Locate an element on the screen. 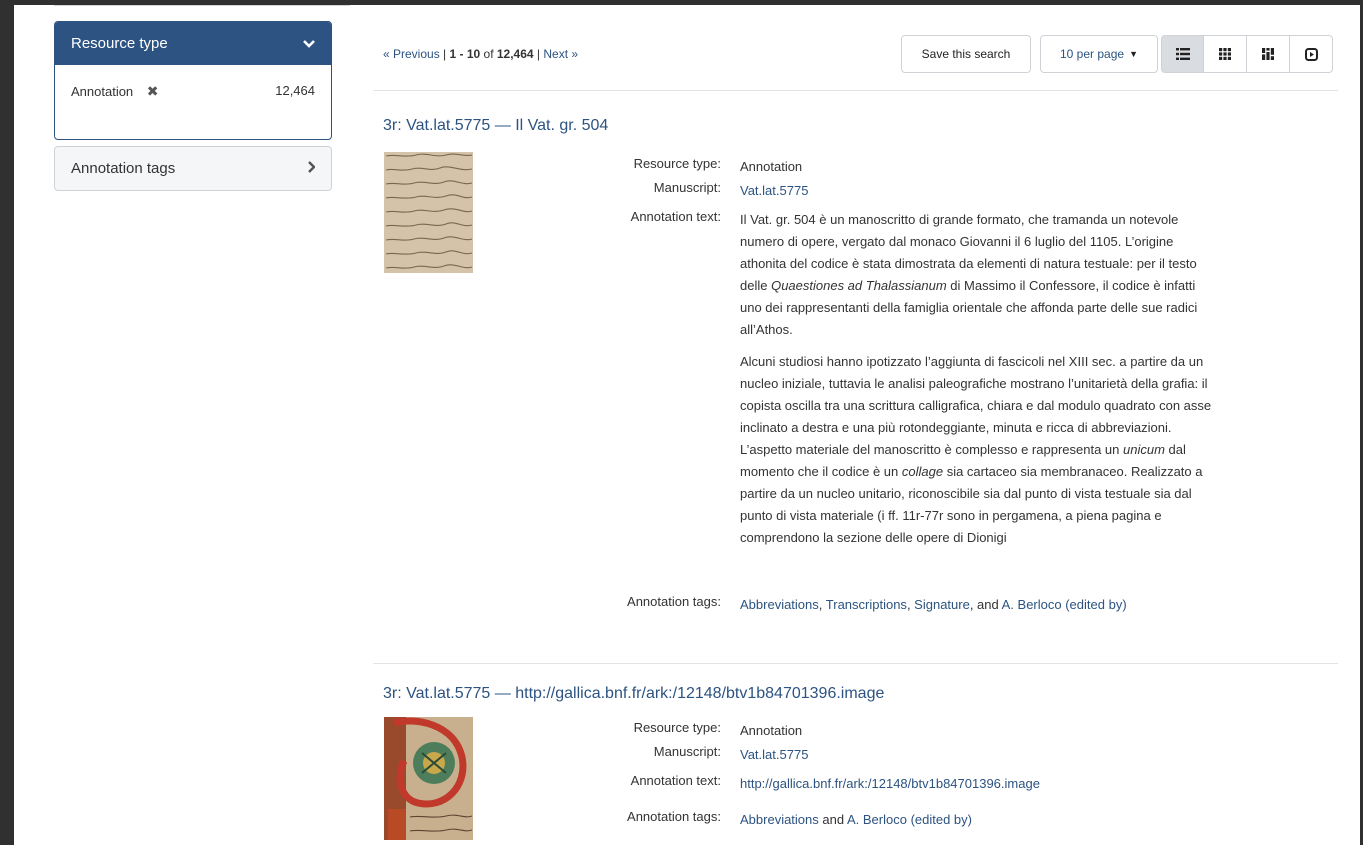 Image resolution: width=1363 pixels, height=845 pixels. result-divider is located at coordinates (855, 663).